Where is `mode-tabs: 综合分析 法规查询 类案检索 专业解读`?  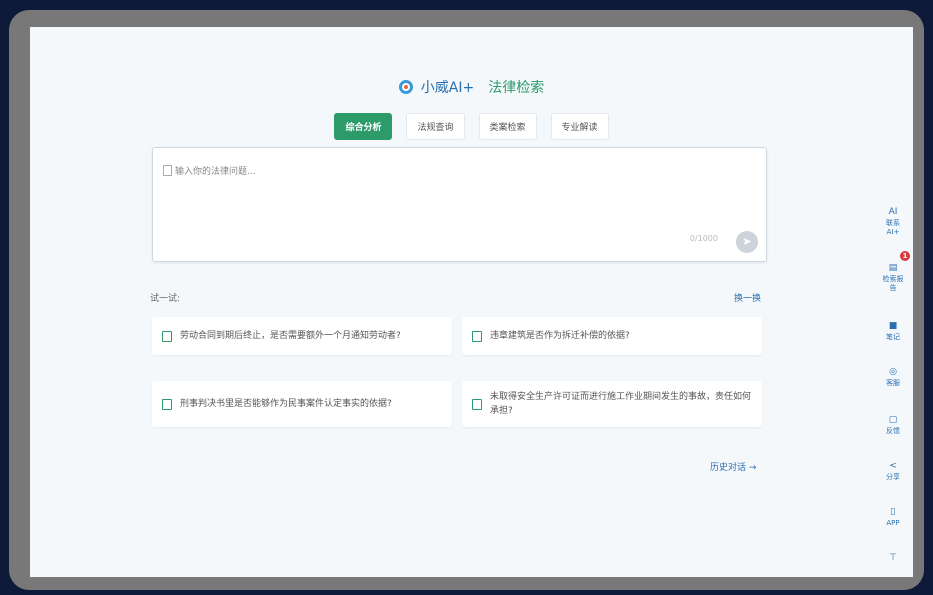 mode-tabs: 综合分析 法规查询 类案检索 专业解读 is located at coordinates (471, 126).